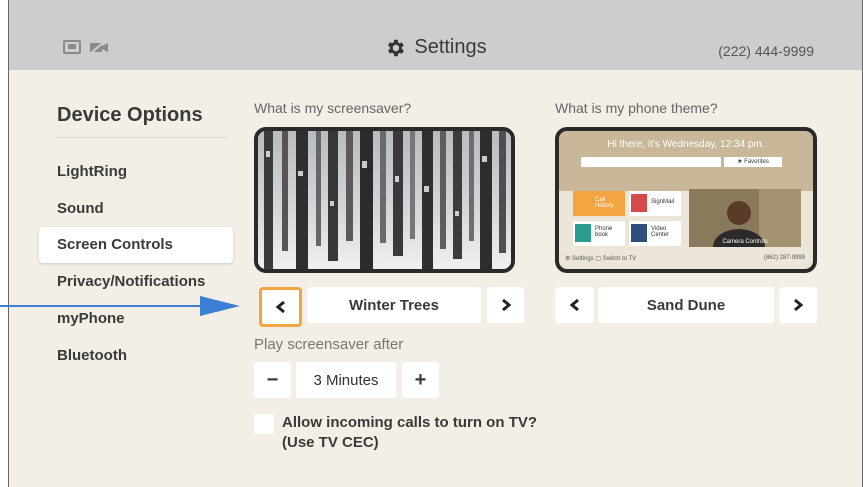 This screenshot has width=863, height=487. I want to click on screensaver-preview, so click(384, 200).